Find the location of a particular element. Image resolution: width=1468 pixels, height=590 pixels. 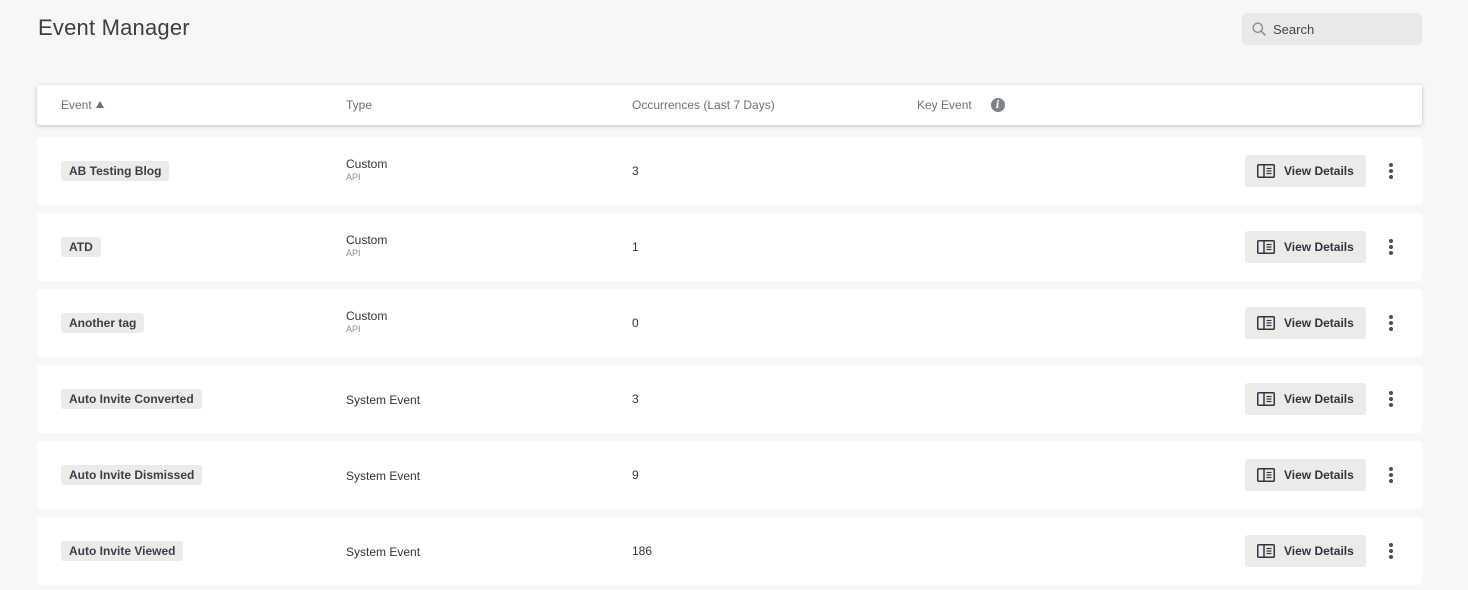

table-row: Another tag Custom API 0 View Details is located at coordinates (729, 323).